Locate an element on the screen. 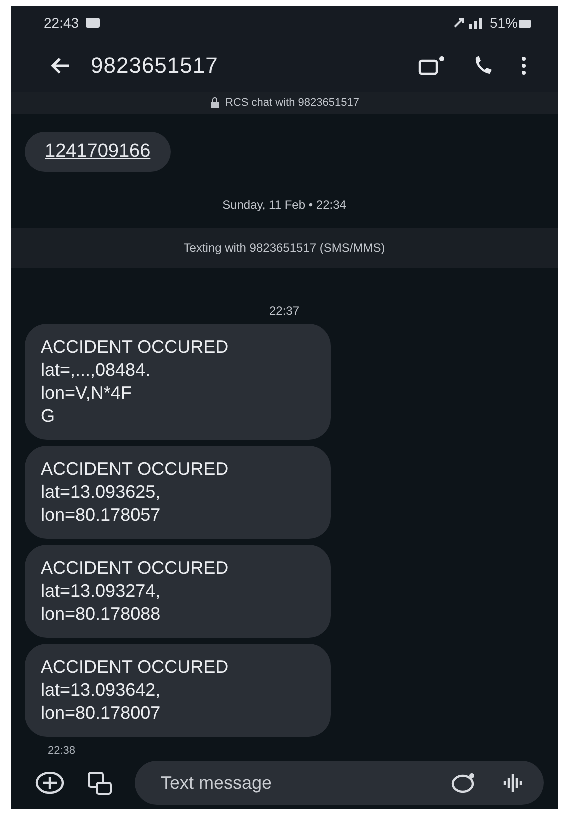 Image resolution: width=568 pixels, height=817 pixels. data-icon is located at coordinates (459, 23).